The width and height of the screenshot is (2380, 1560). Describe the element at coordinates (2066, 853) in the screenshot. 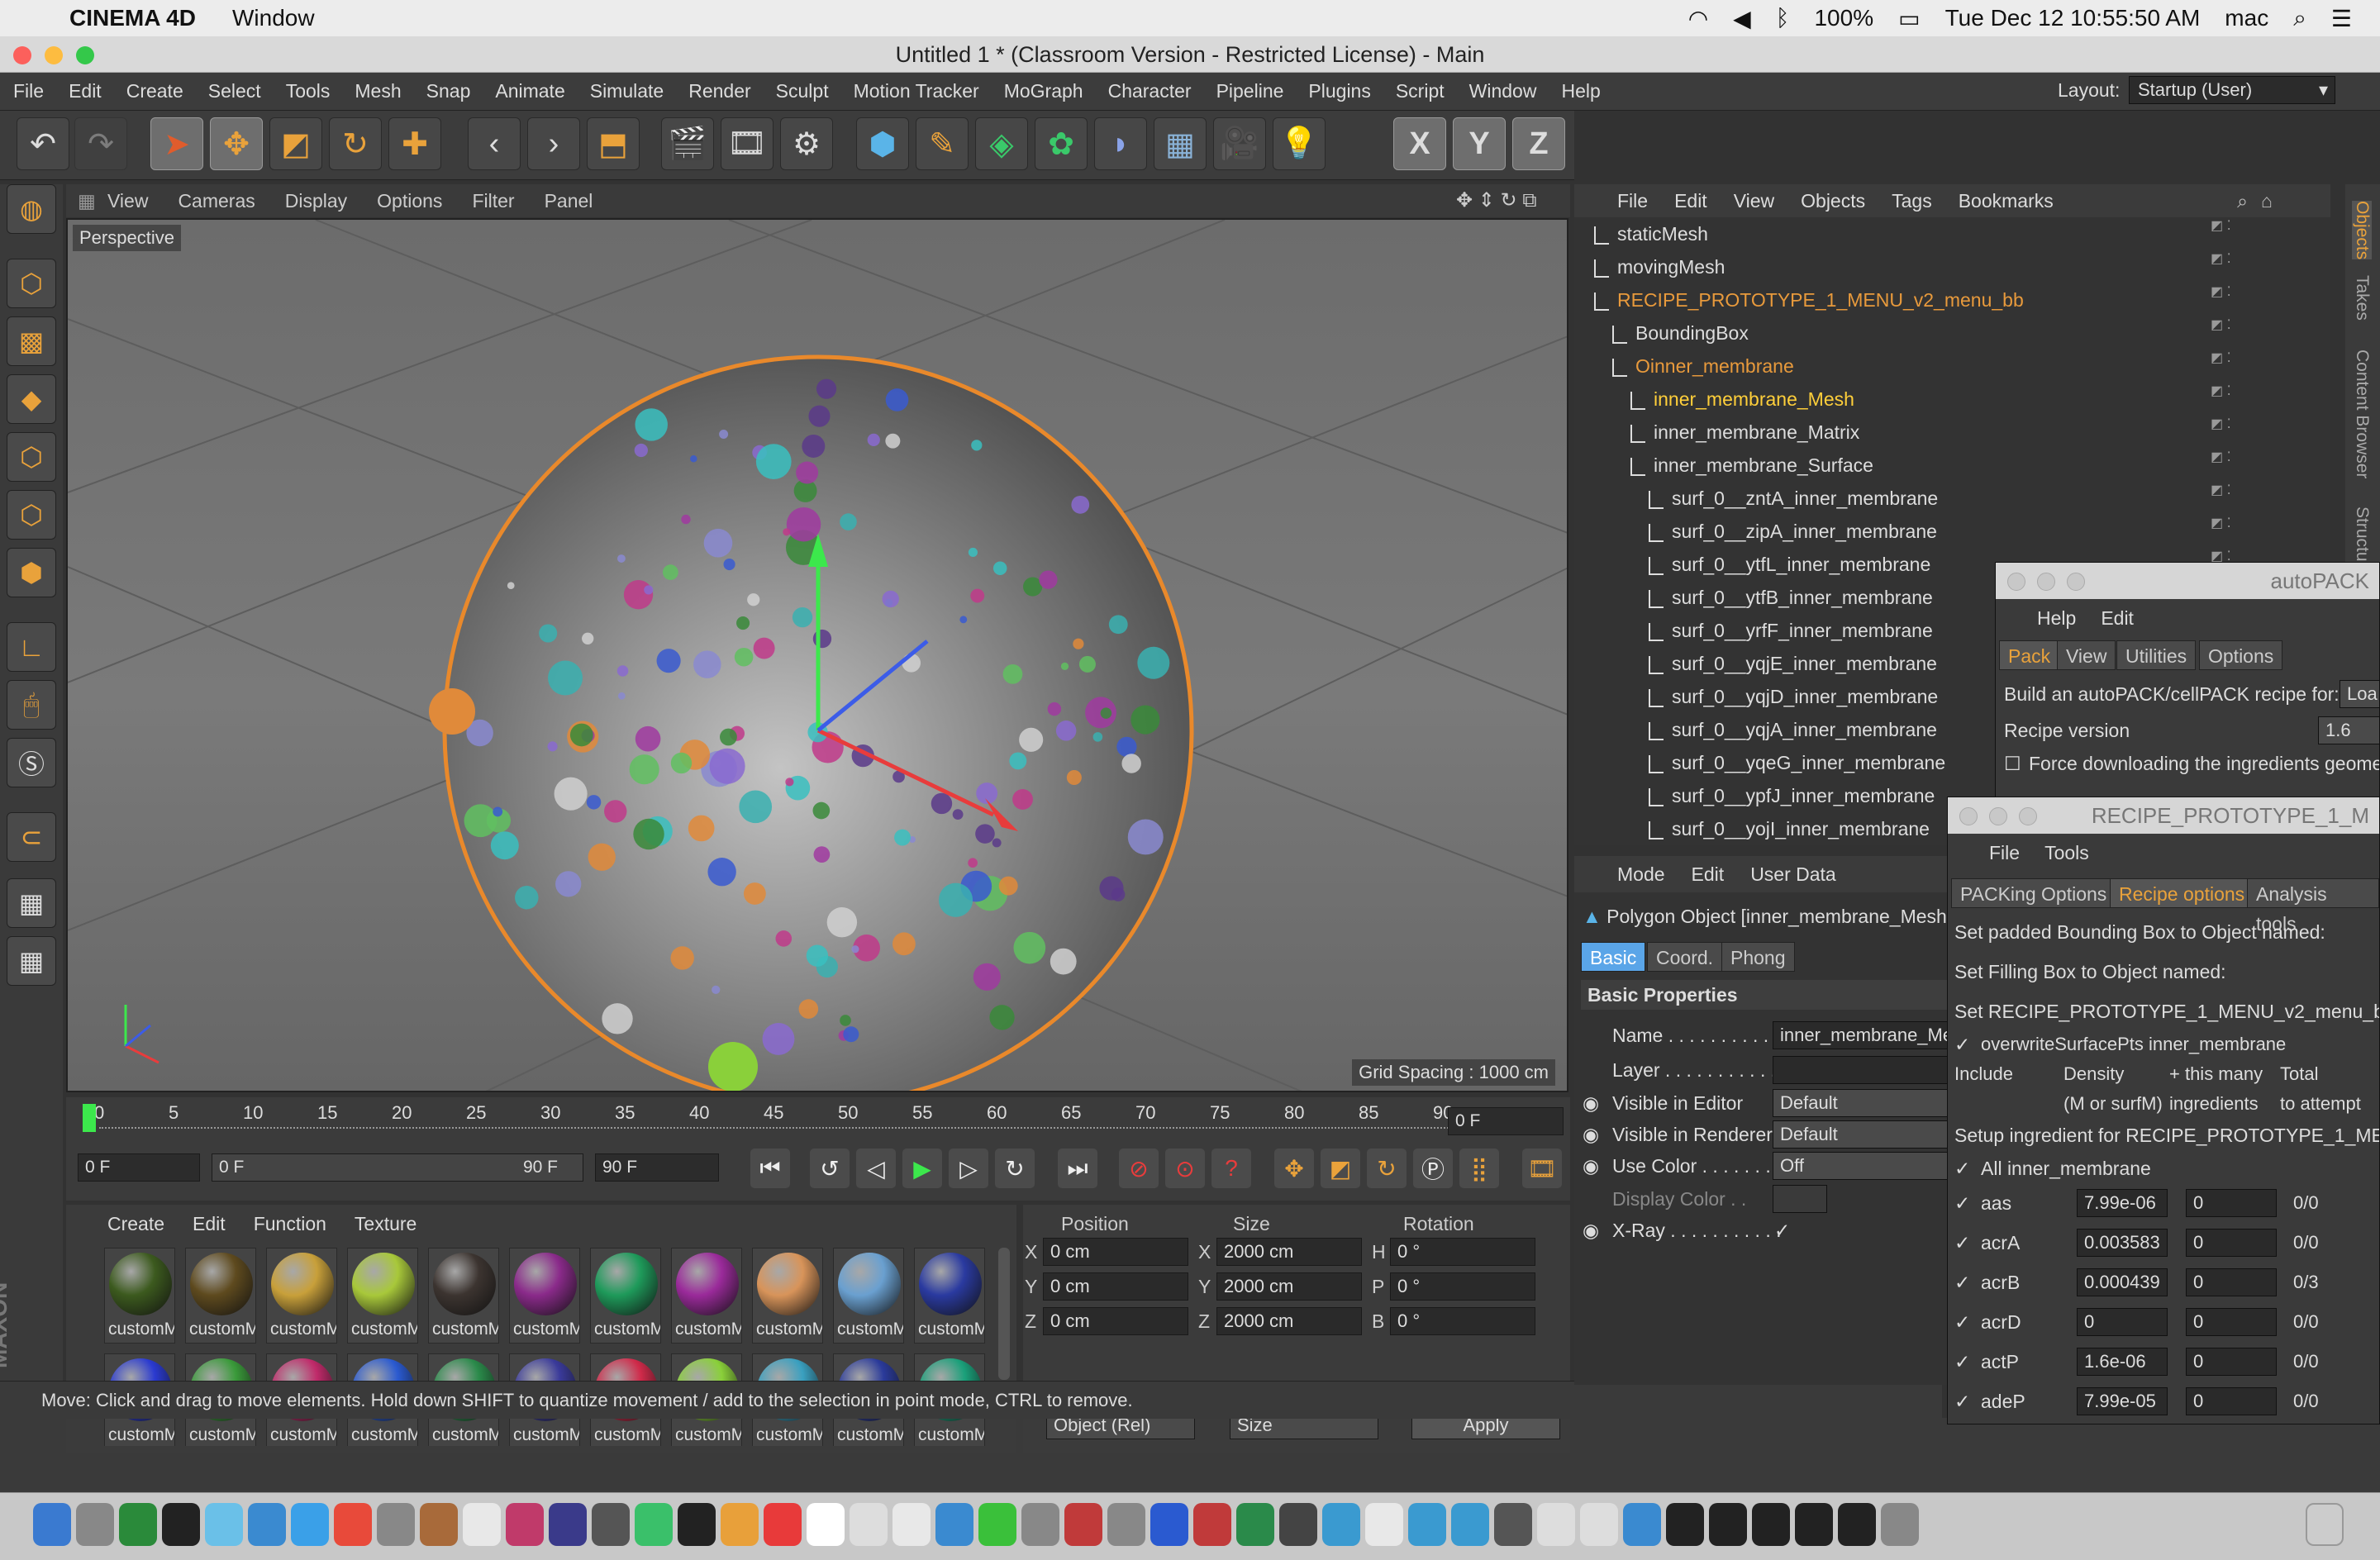

I see `recipe-menu-tools: Tools` at that location.